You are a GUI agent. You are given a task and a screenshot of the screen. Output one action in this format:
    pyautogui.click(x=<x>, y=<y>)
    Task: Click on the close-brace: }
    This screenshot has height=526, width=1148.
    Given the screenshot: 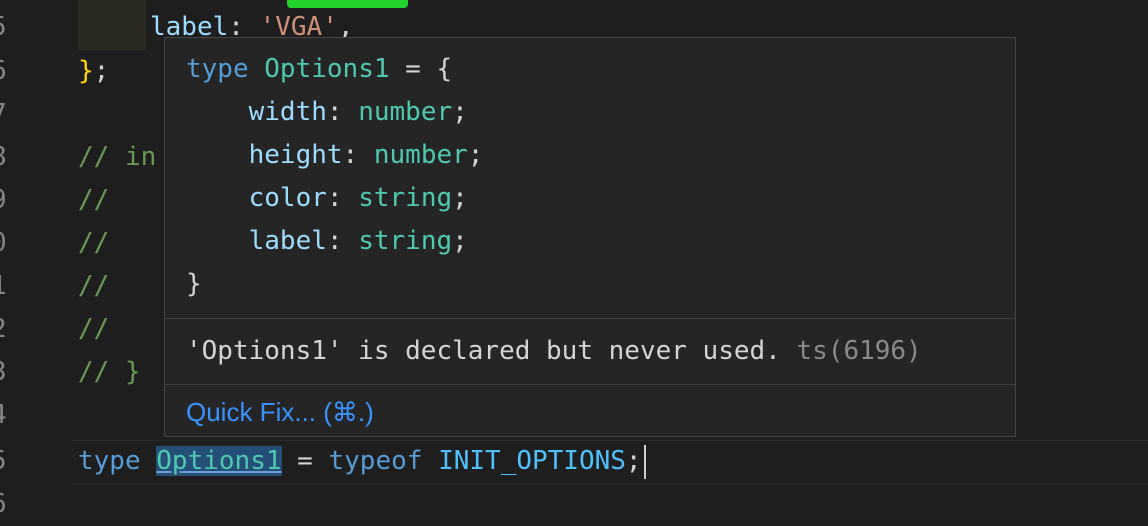 What is the action you would take?
    pyautogui.click(x=86, y=71)
    